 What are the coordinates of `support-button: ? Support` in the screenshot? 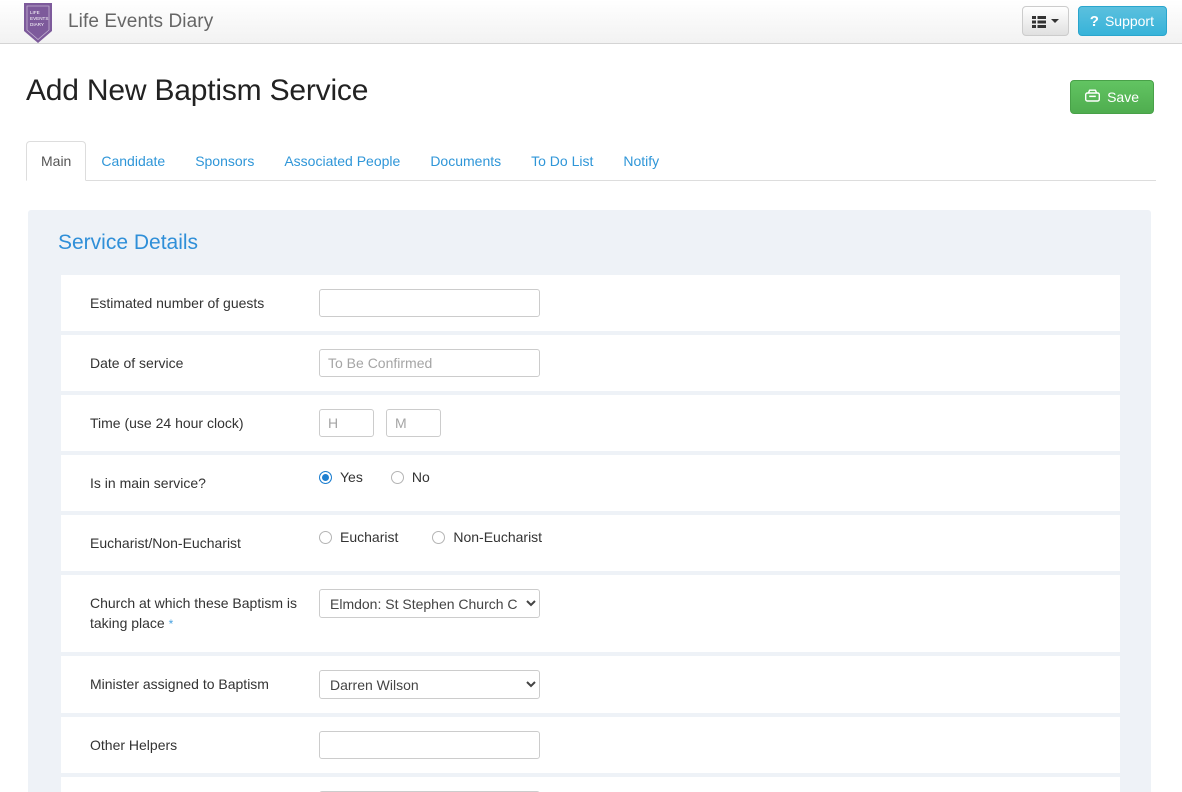 It's located at (1122, 21).